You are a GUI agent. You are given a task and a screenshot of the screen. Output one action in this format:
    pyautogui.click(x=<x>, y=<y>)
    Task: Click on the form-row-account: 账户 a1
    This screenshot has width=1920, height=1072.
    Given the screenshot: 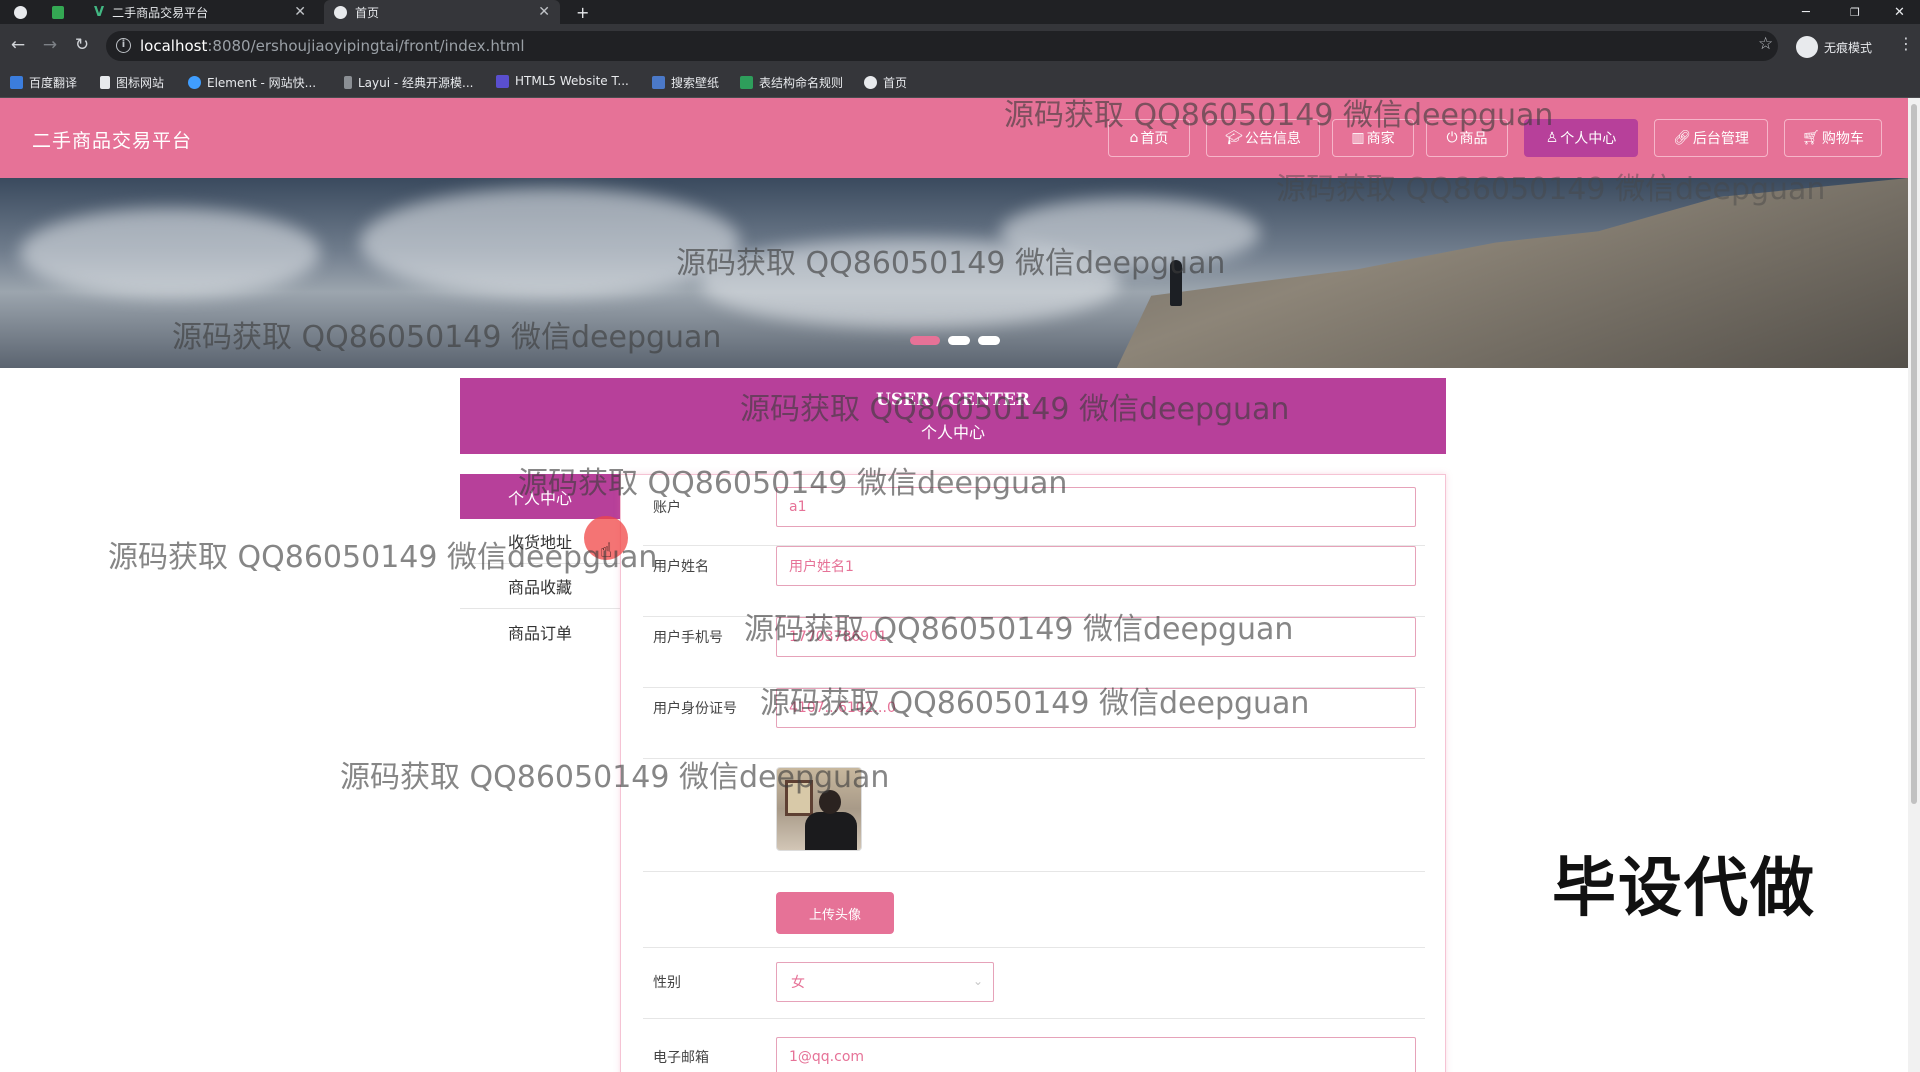 What is the action you would take?
    pyautogui.click(x=1034, y=516)
    